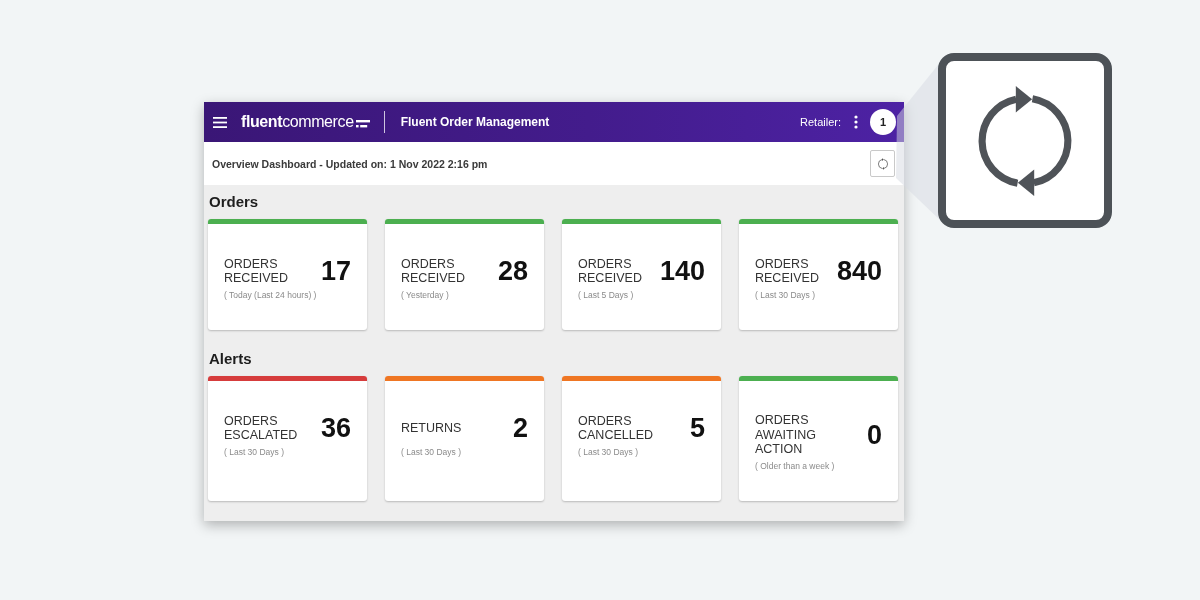  What do you see at coordinates (820, 122) in the screenshot?
I see `retailer-label: Retailer:` at bounding box center [820, 122].